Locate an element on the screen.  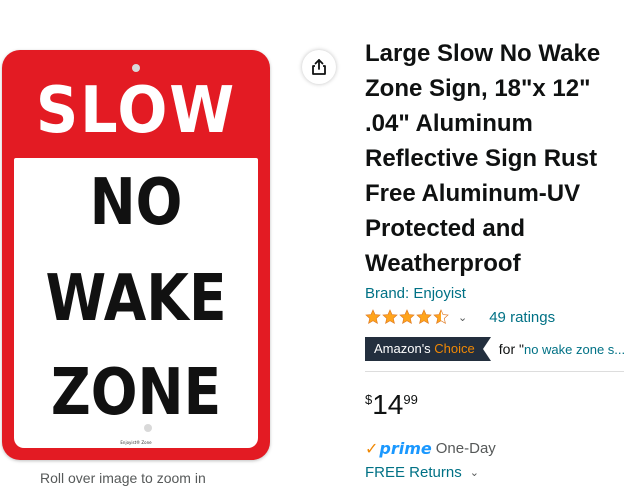
sign-top-text: SLOW is located at coordinates (136, 111).